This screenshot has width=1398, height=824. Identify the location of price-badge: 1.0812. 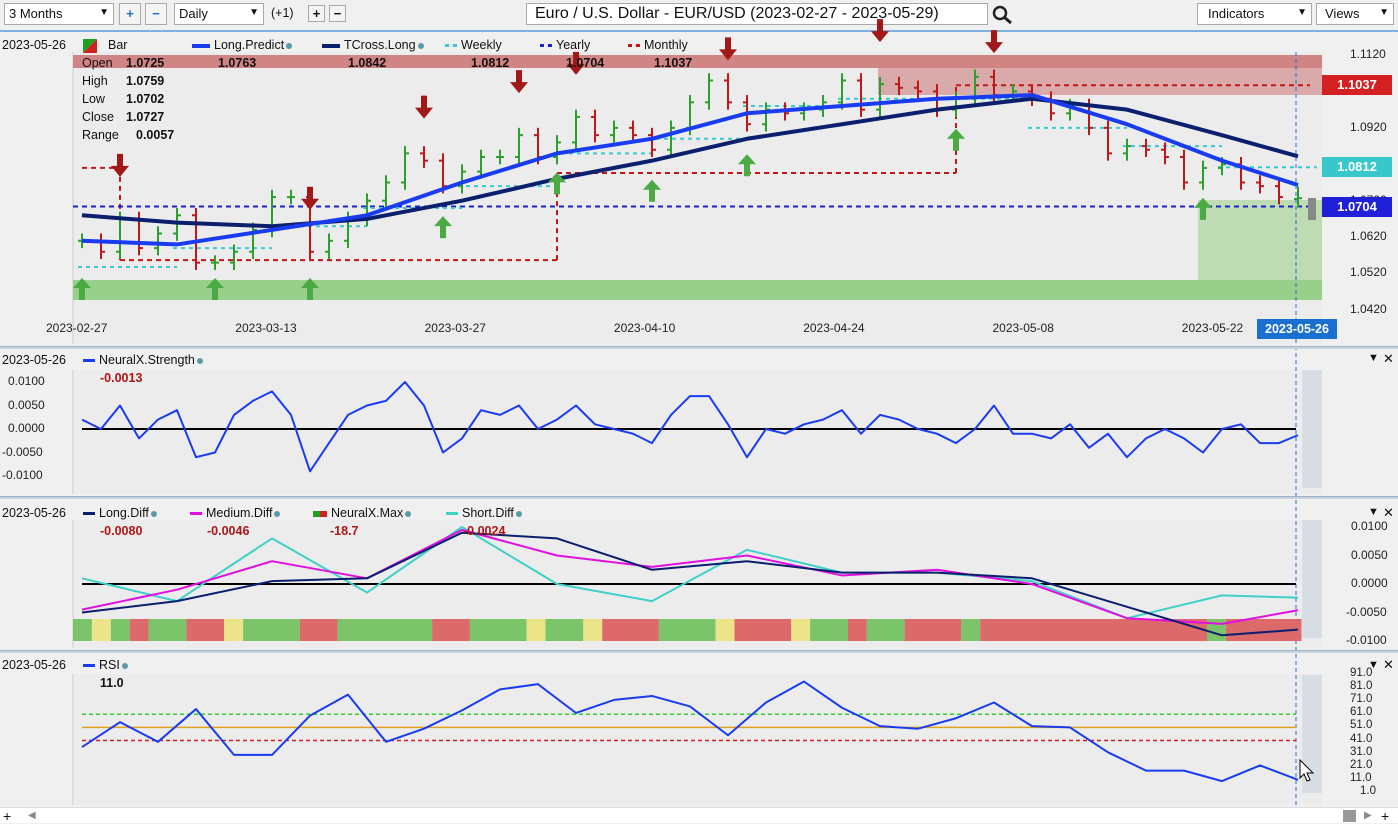
(1357, 167).